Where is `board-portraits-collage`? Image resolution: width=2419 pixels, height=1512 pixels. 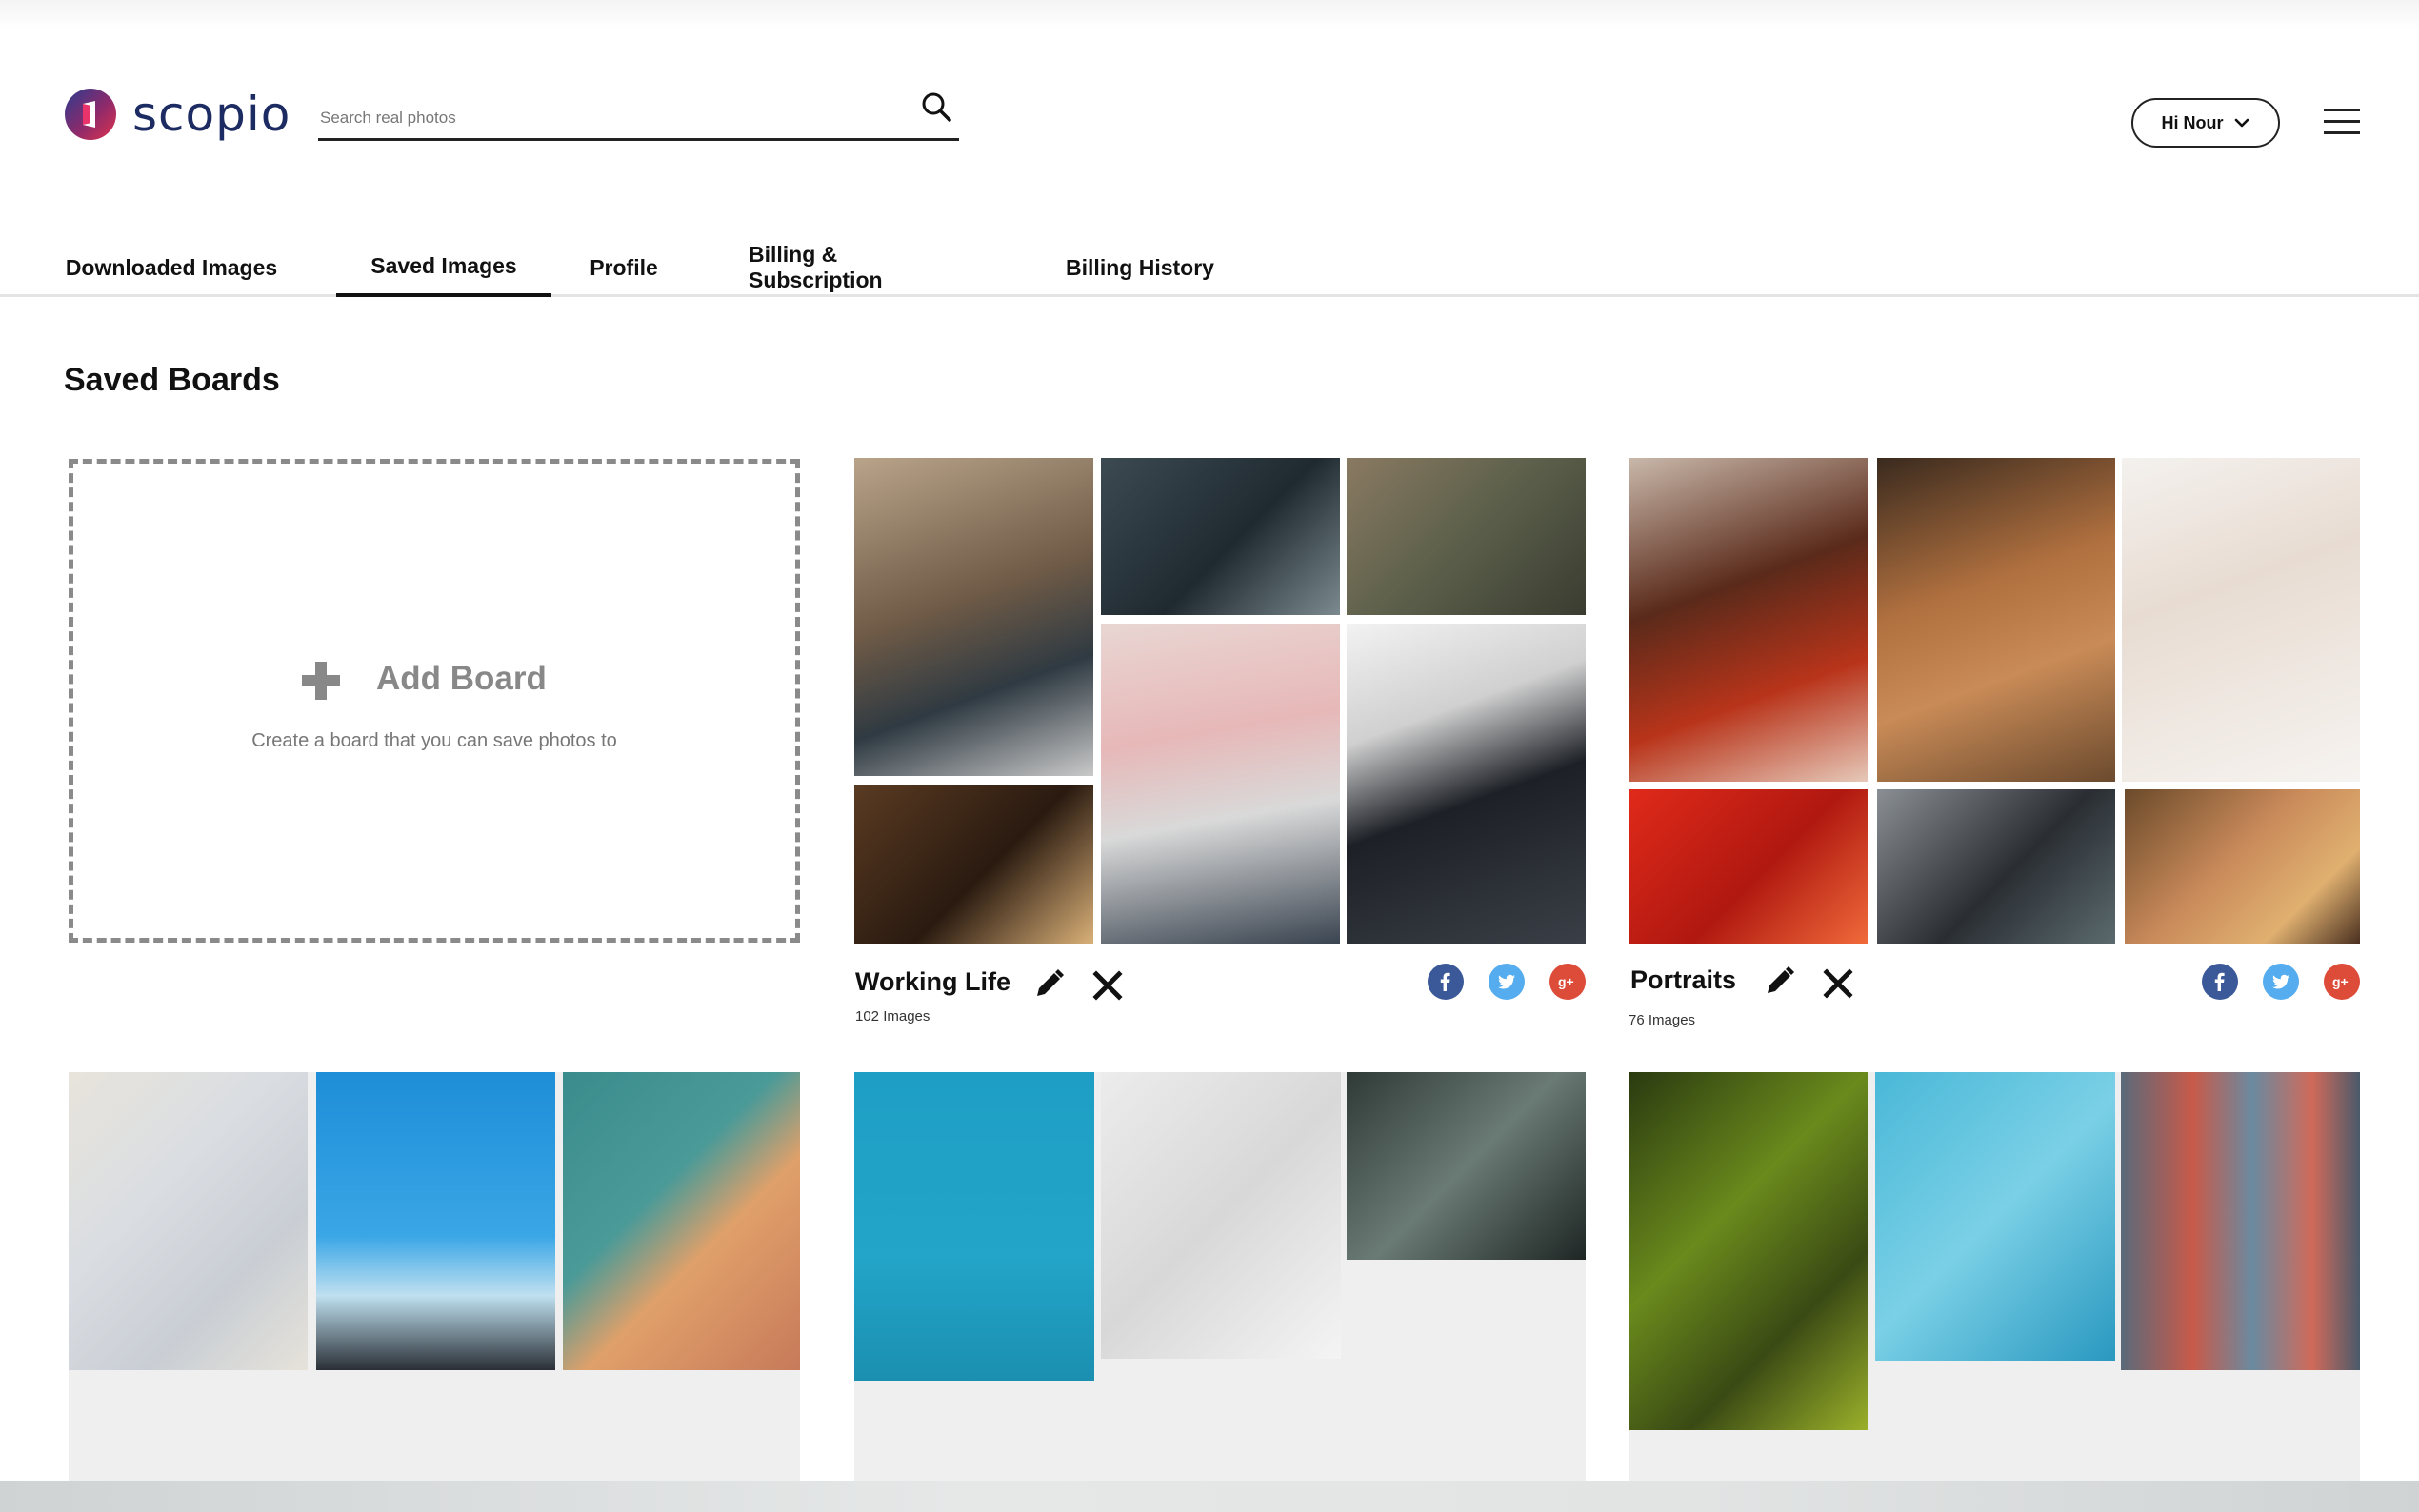 board-portraits-collage is located at coordinates (1994, 701).